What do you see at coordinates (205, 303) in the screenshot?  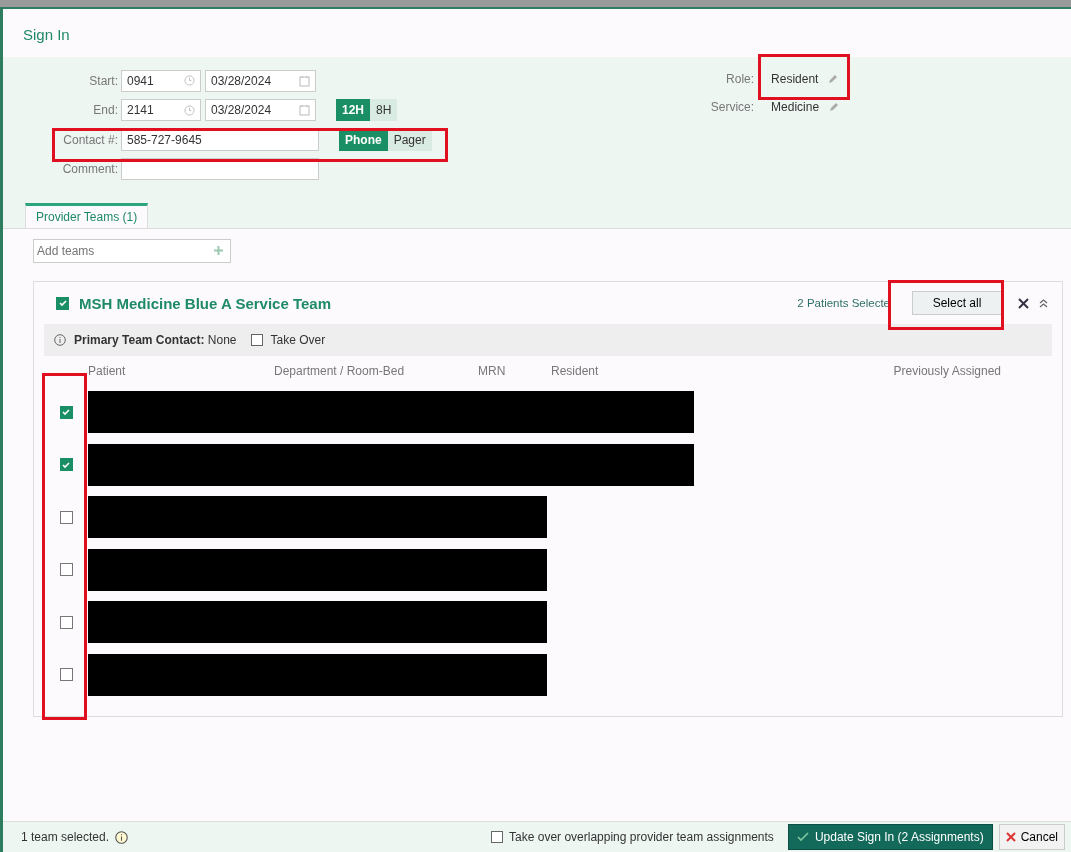 I see `team-name: MSH Medicine Blue A Service Team` at bounding box center [205, 303].